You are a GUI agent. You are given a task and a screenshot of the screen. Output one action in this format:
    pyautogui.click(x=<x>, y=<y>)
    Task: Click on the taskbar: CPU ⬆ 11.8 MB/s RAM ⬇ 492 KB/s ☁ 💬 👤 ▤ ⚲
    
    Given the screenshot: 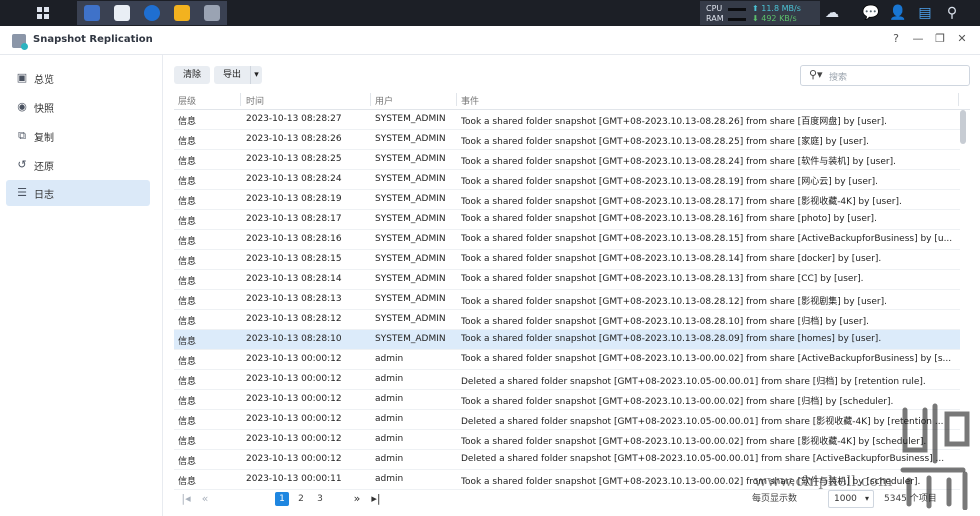 What is the action you would take?
    pyautogui.click(x=490, y=13)
    